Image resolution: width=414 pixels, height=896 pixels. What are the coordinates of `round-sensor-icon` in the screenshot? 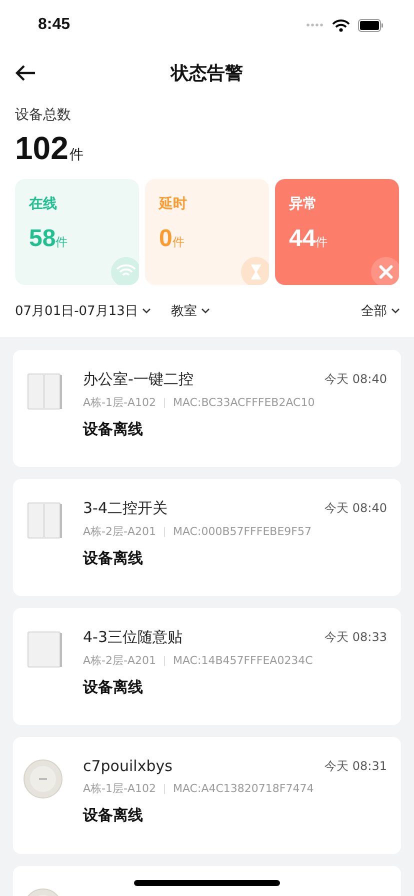 It's located at (43, 779).